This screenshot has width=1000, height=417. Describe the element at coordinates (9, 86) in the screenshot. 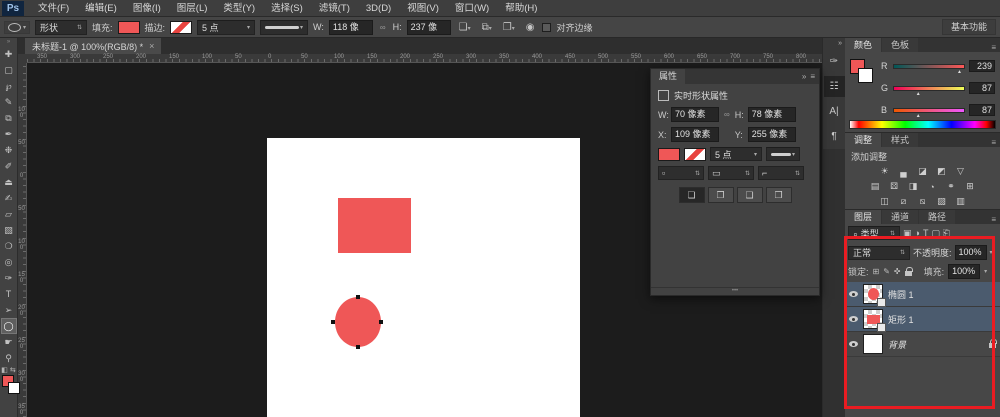

I see `lasso-tool: ℘` at that location.